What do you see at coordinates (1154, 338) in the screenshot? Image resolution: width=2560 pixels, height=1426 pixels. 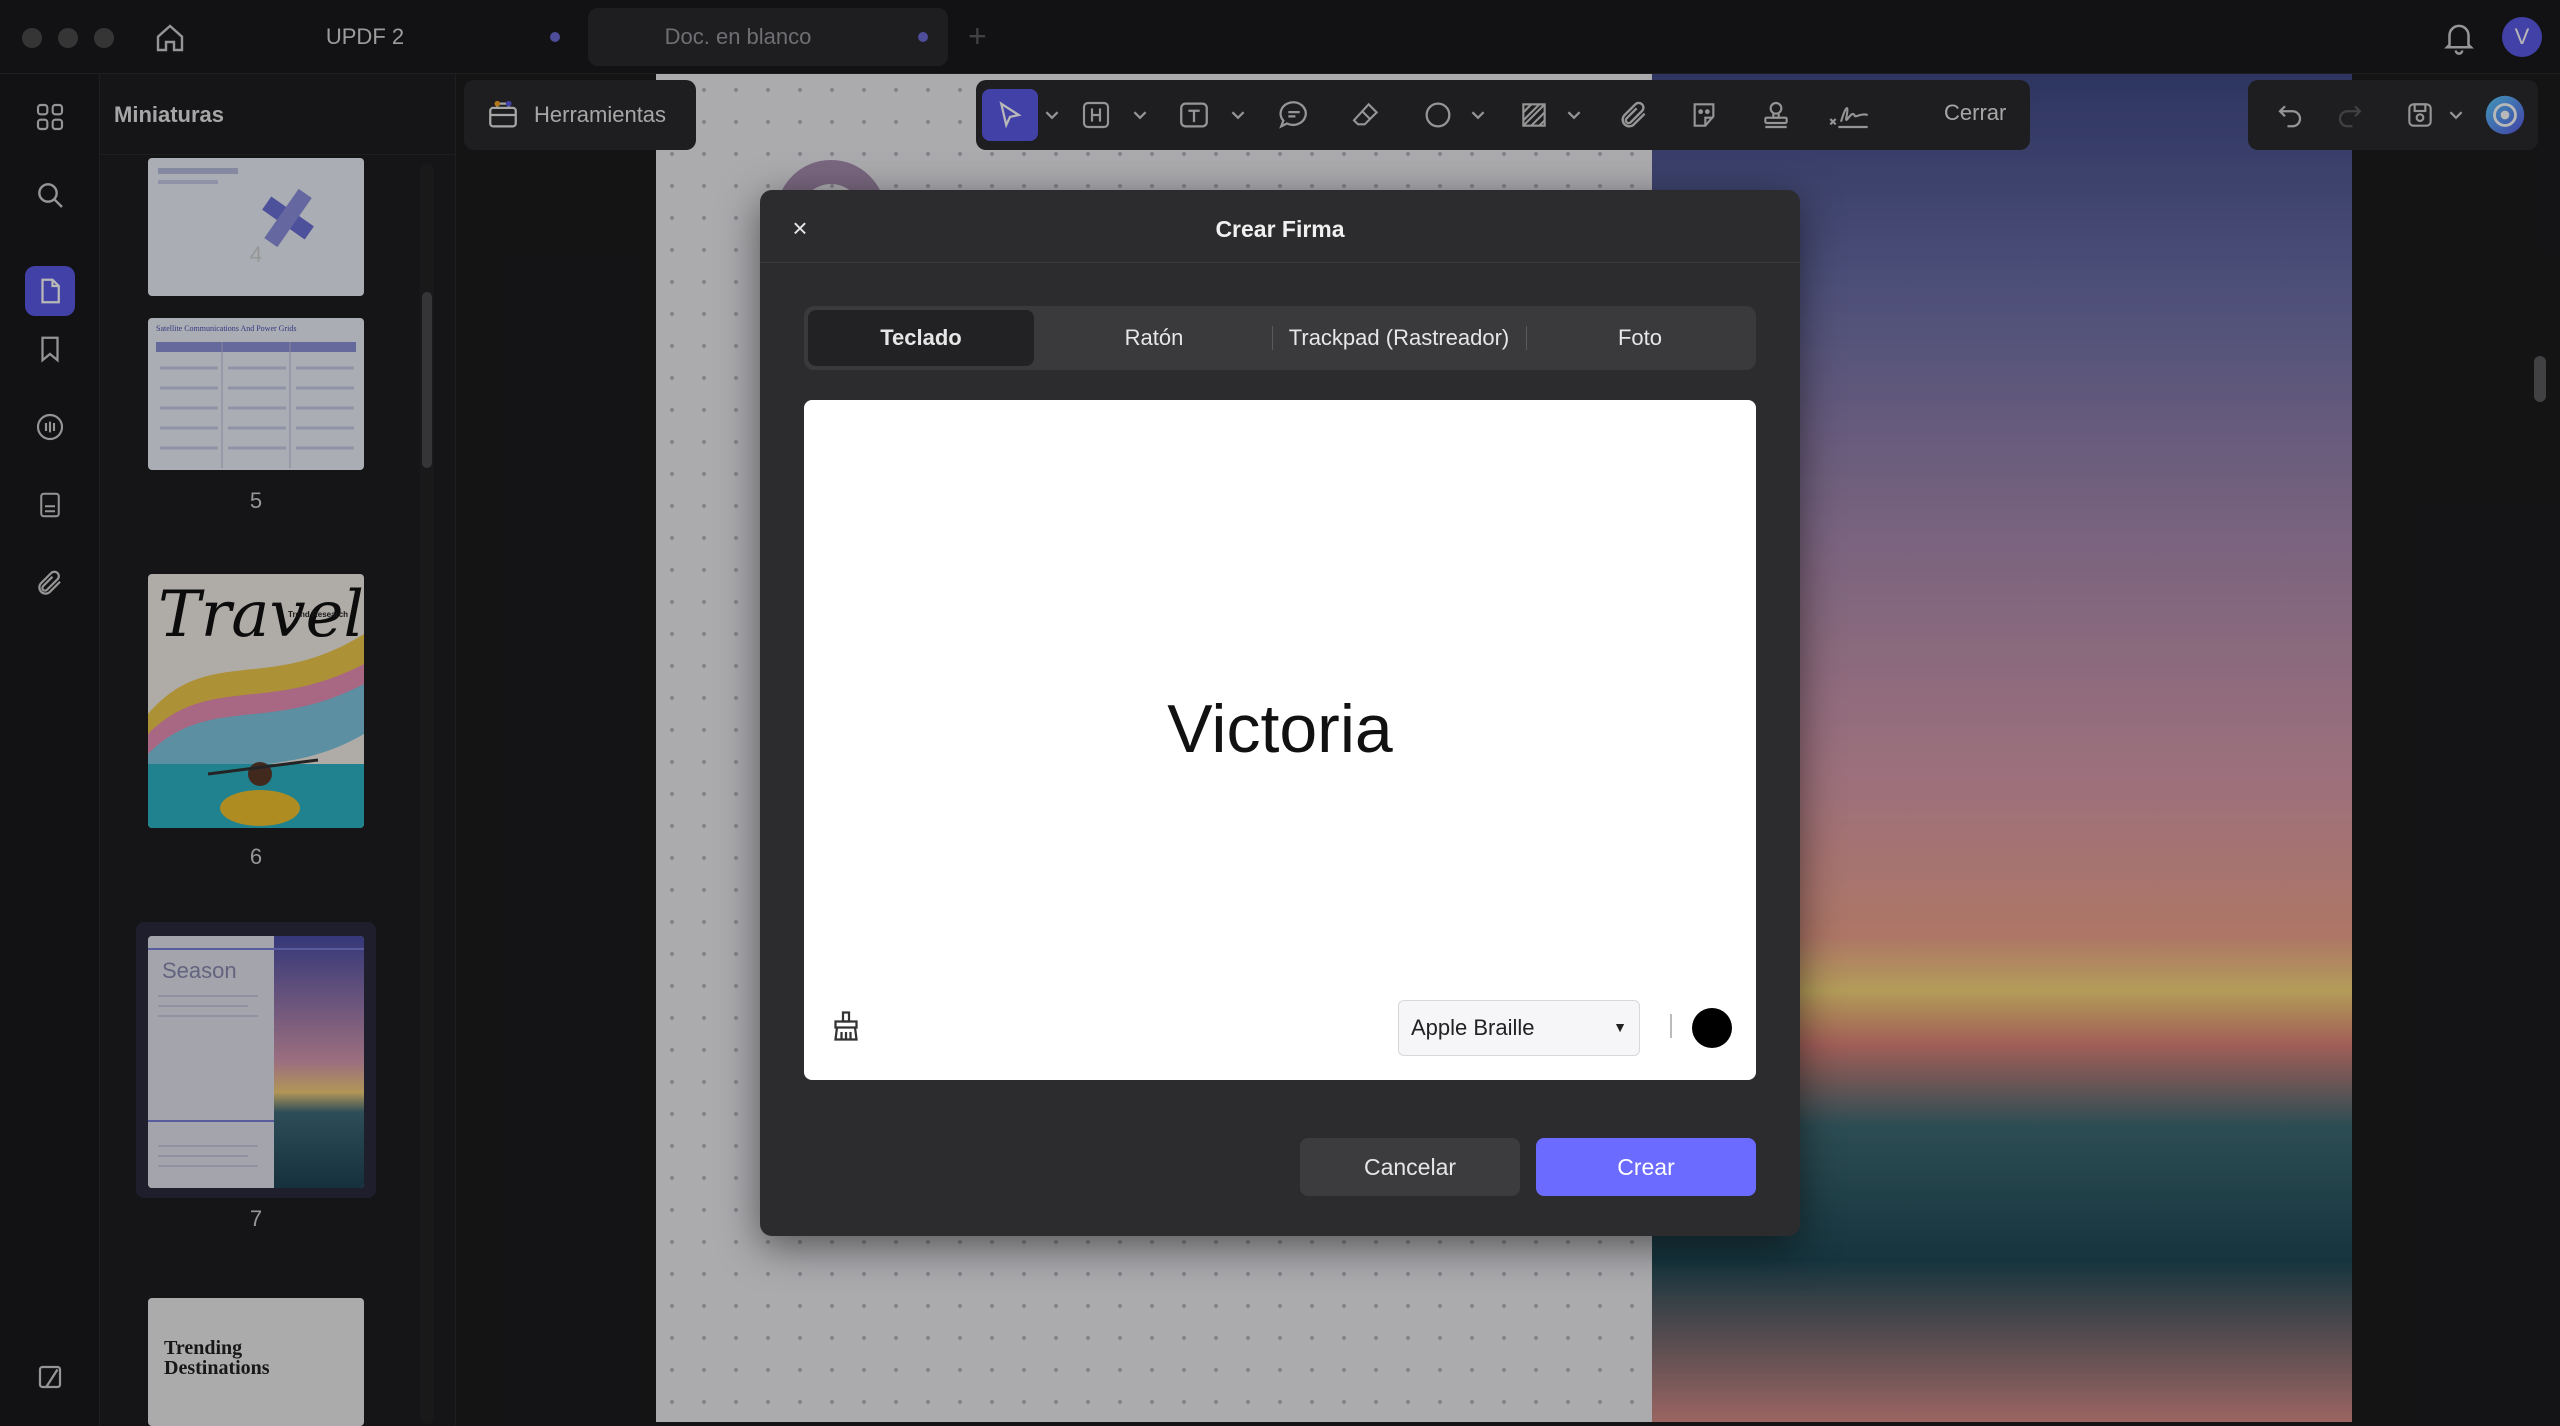 I see `tab-raton: Ratón` at bounding box center [1154, 338].